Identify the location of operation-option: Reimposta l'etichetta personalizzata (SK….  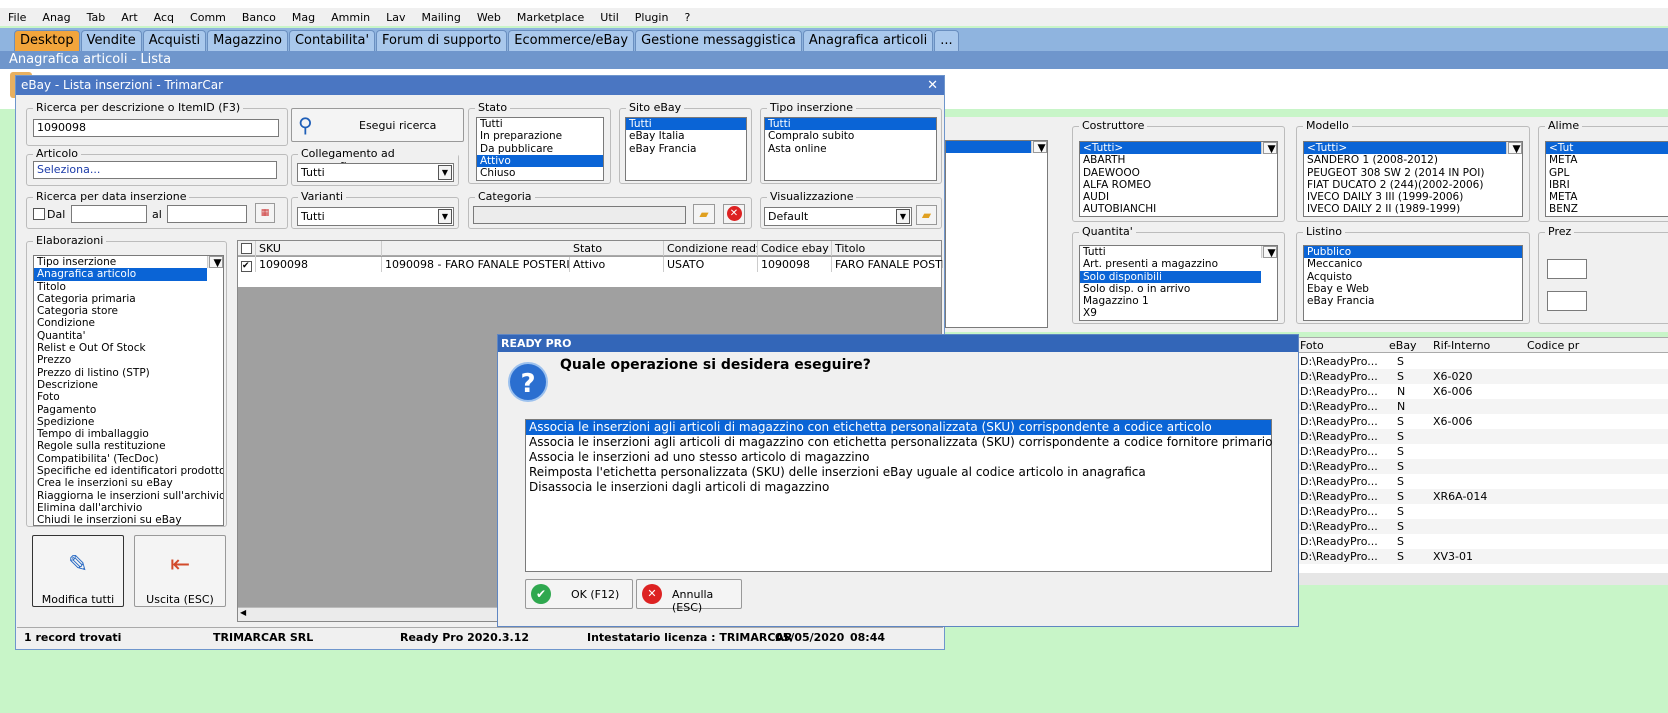
(898, 472).